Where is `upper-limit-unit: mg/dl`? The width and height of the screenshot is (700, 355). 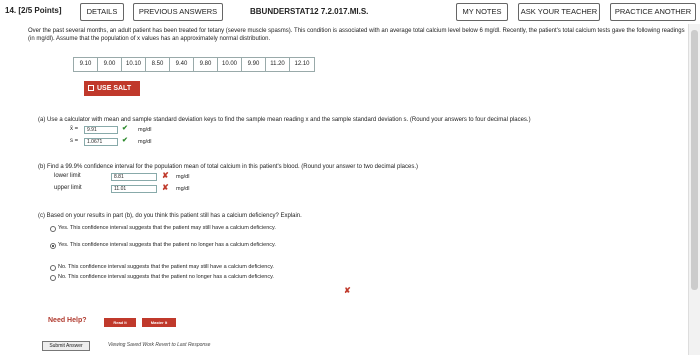 upper-limit-unit: mg/dl is located at coordinates (183, 189).